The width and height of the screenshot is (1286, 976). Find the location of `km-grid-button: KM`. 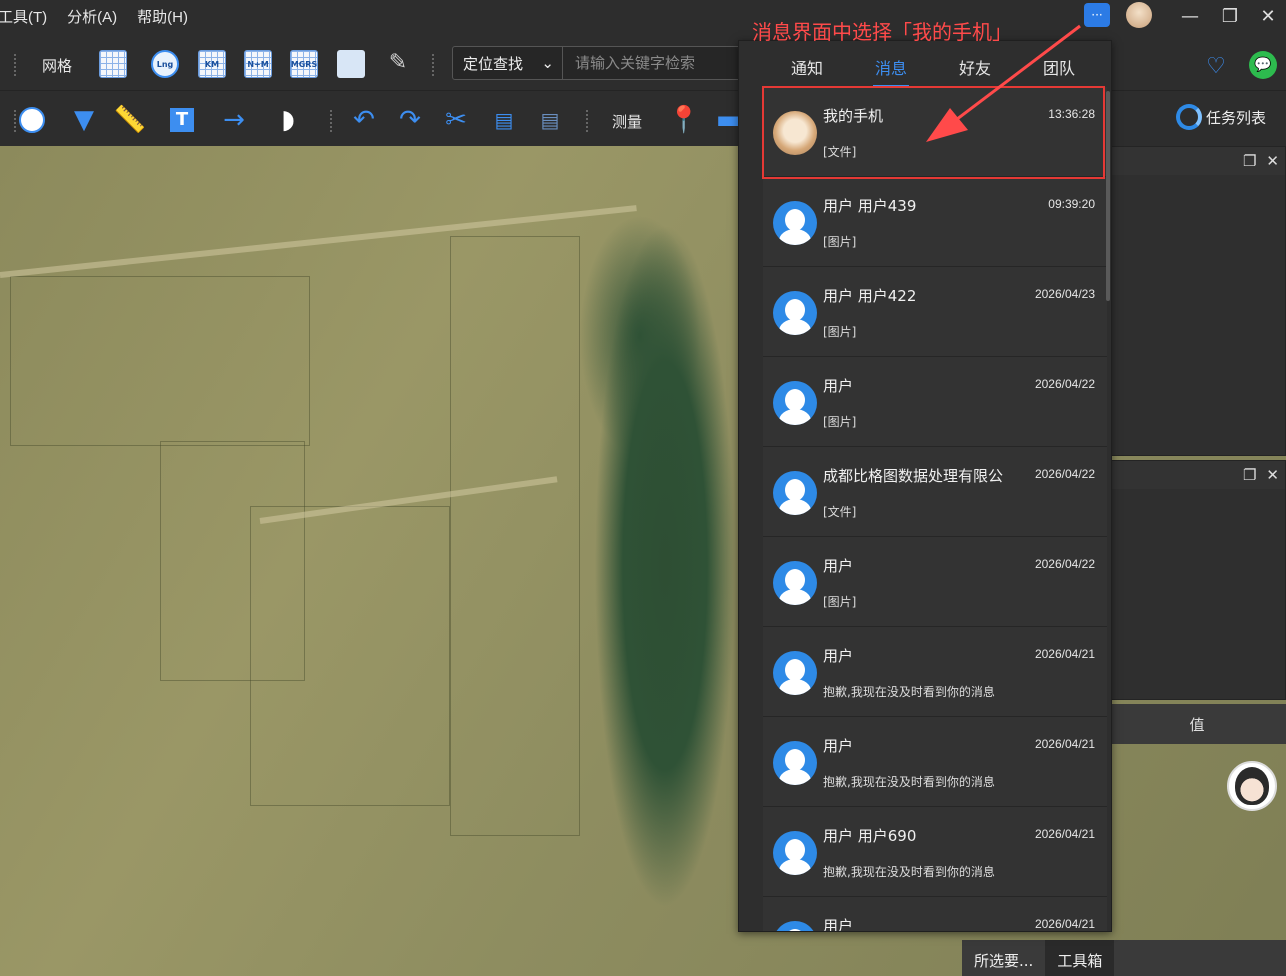

km-grid-button: KM is located at coordinates (212, 64).